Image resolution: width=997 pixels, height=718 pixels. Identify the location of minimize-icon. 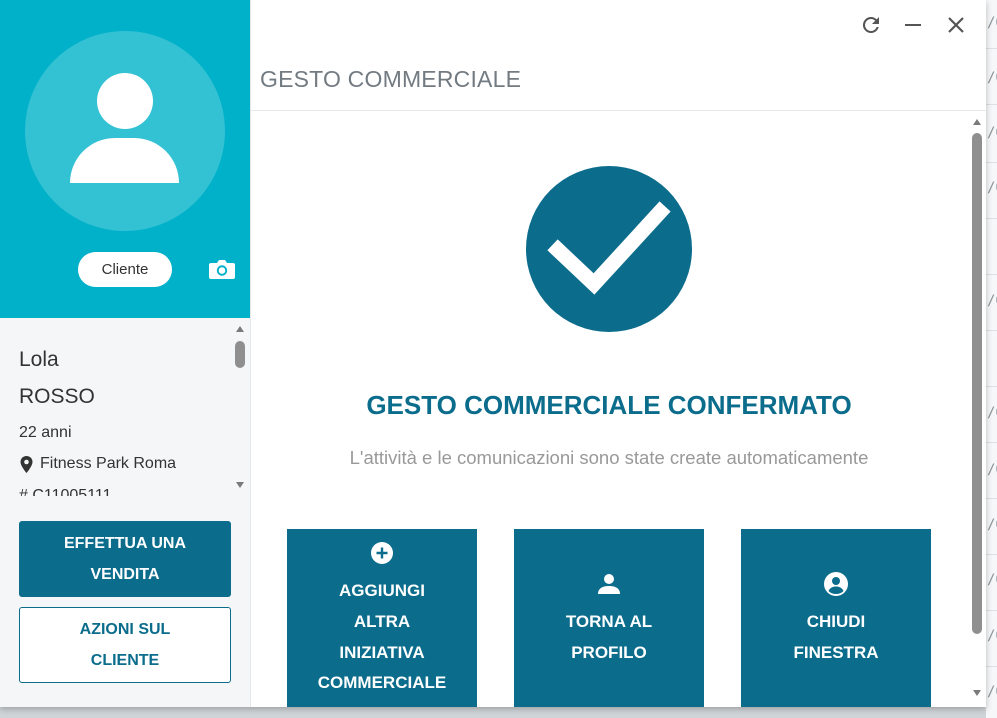
(913, 25).